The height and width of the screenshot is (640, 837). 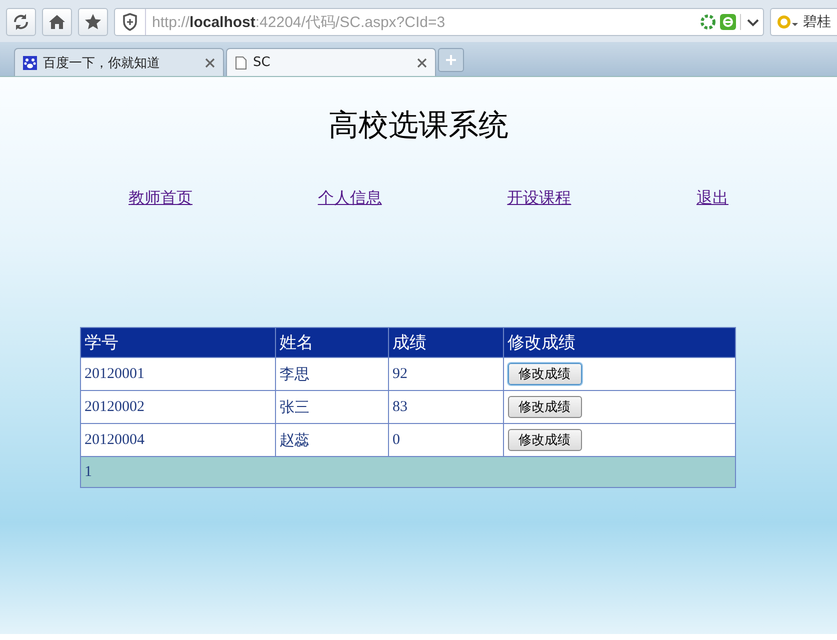 I want to click on browser-tab: SC, so click(x=331, y=62).